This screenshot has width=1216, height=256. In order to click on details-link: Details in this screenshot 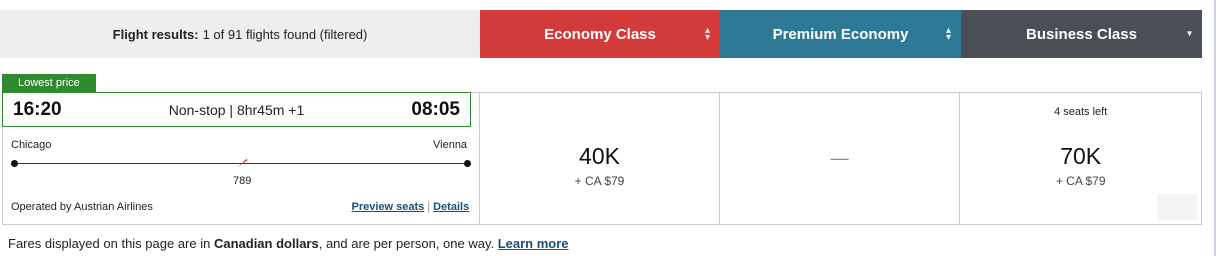, I will do `click(451, 207)`.